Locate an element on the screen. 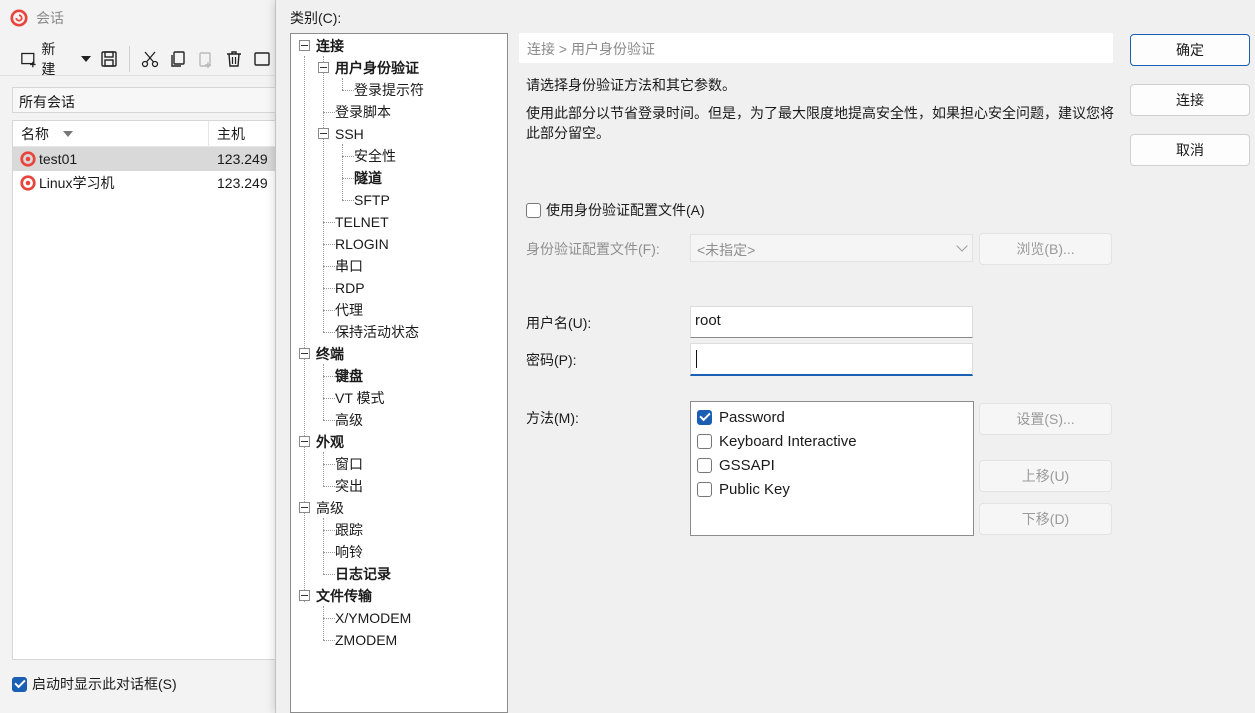  session-logo-icon is located at coordinates (28, 183).